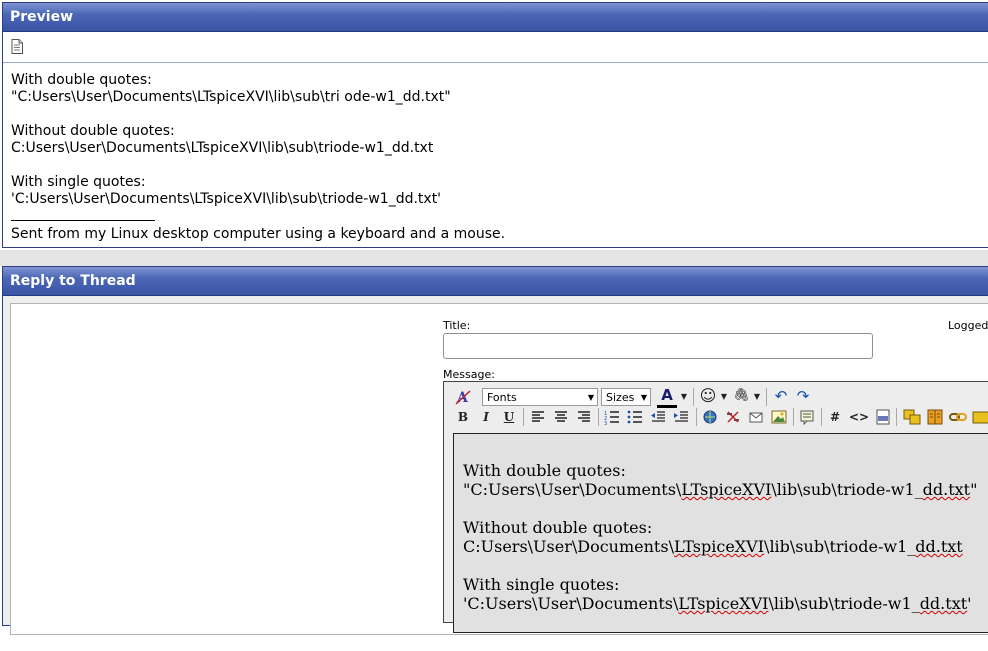 This screenshot has width=988, height=651. I want to click on outdent-icon, so click(658, 417).